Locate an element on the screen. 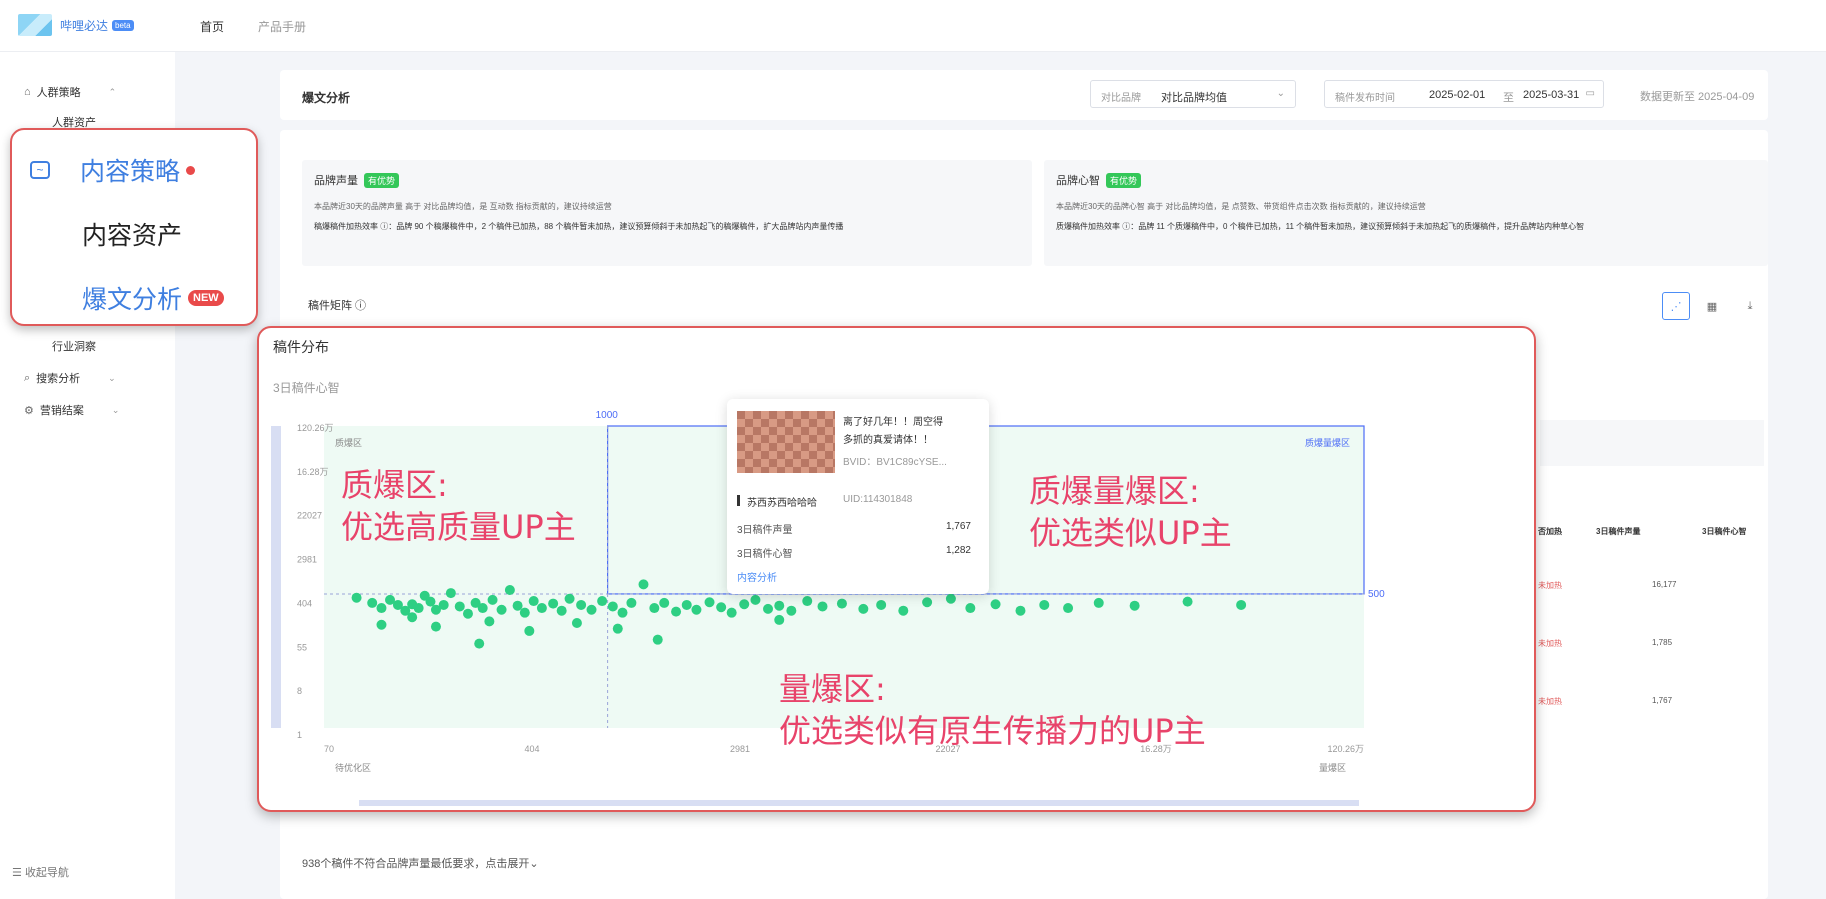 Image resolution: width=1826 pixels, height=899 pixels. video-thumbnail is located at coordinates (786, 442).